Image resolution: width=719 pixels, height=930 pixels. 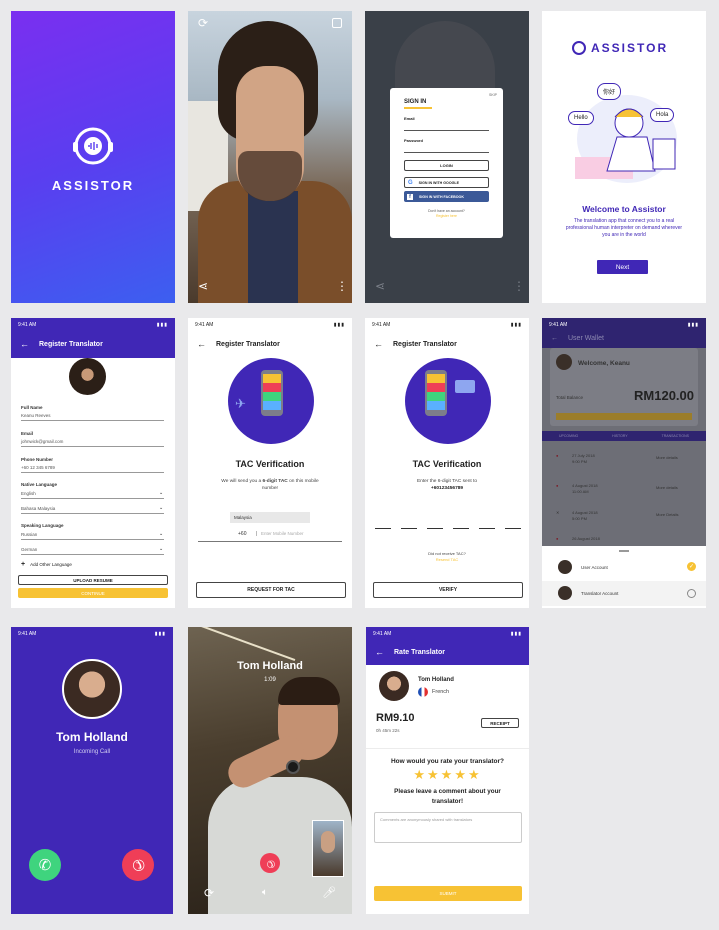 I want to click on mobile-number-input: Enter Mobile Number, so click(x=280, y=533).